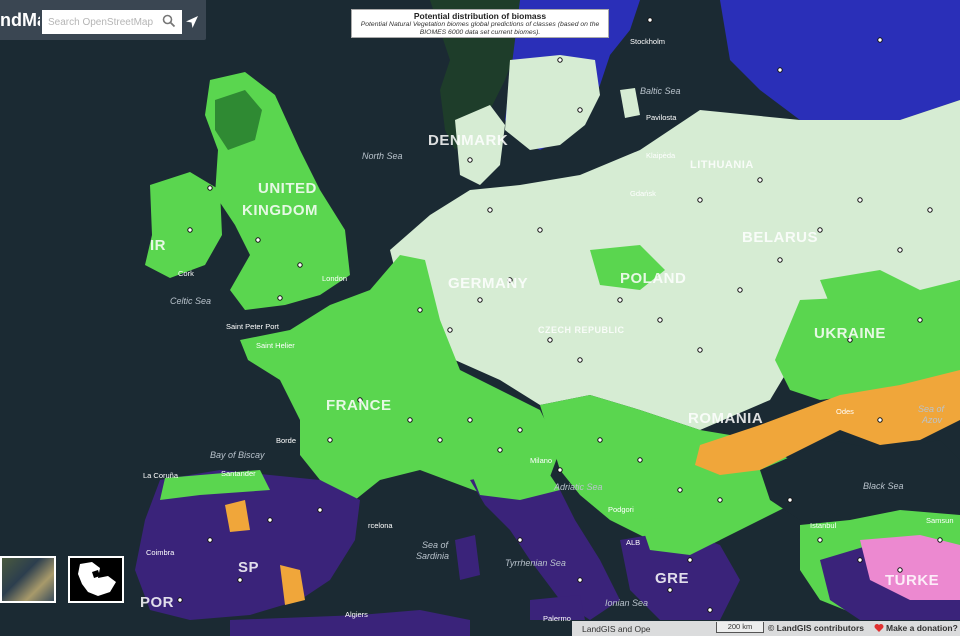 The height and width of the screenshot is (636, 960). Describe the element at coordinates (480, 16) in the screenshot. I see `legend-title: Potential distribution of biomass` at that location.